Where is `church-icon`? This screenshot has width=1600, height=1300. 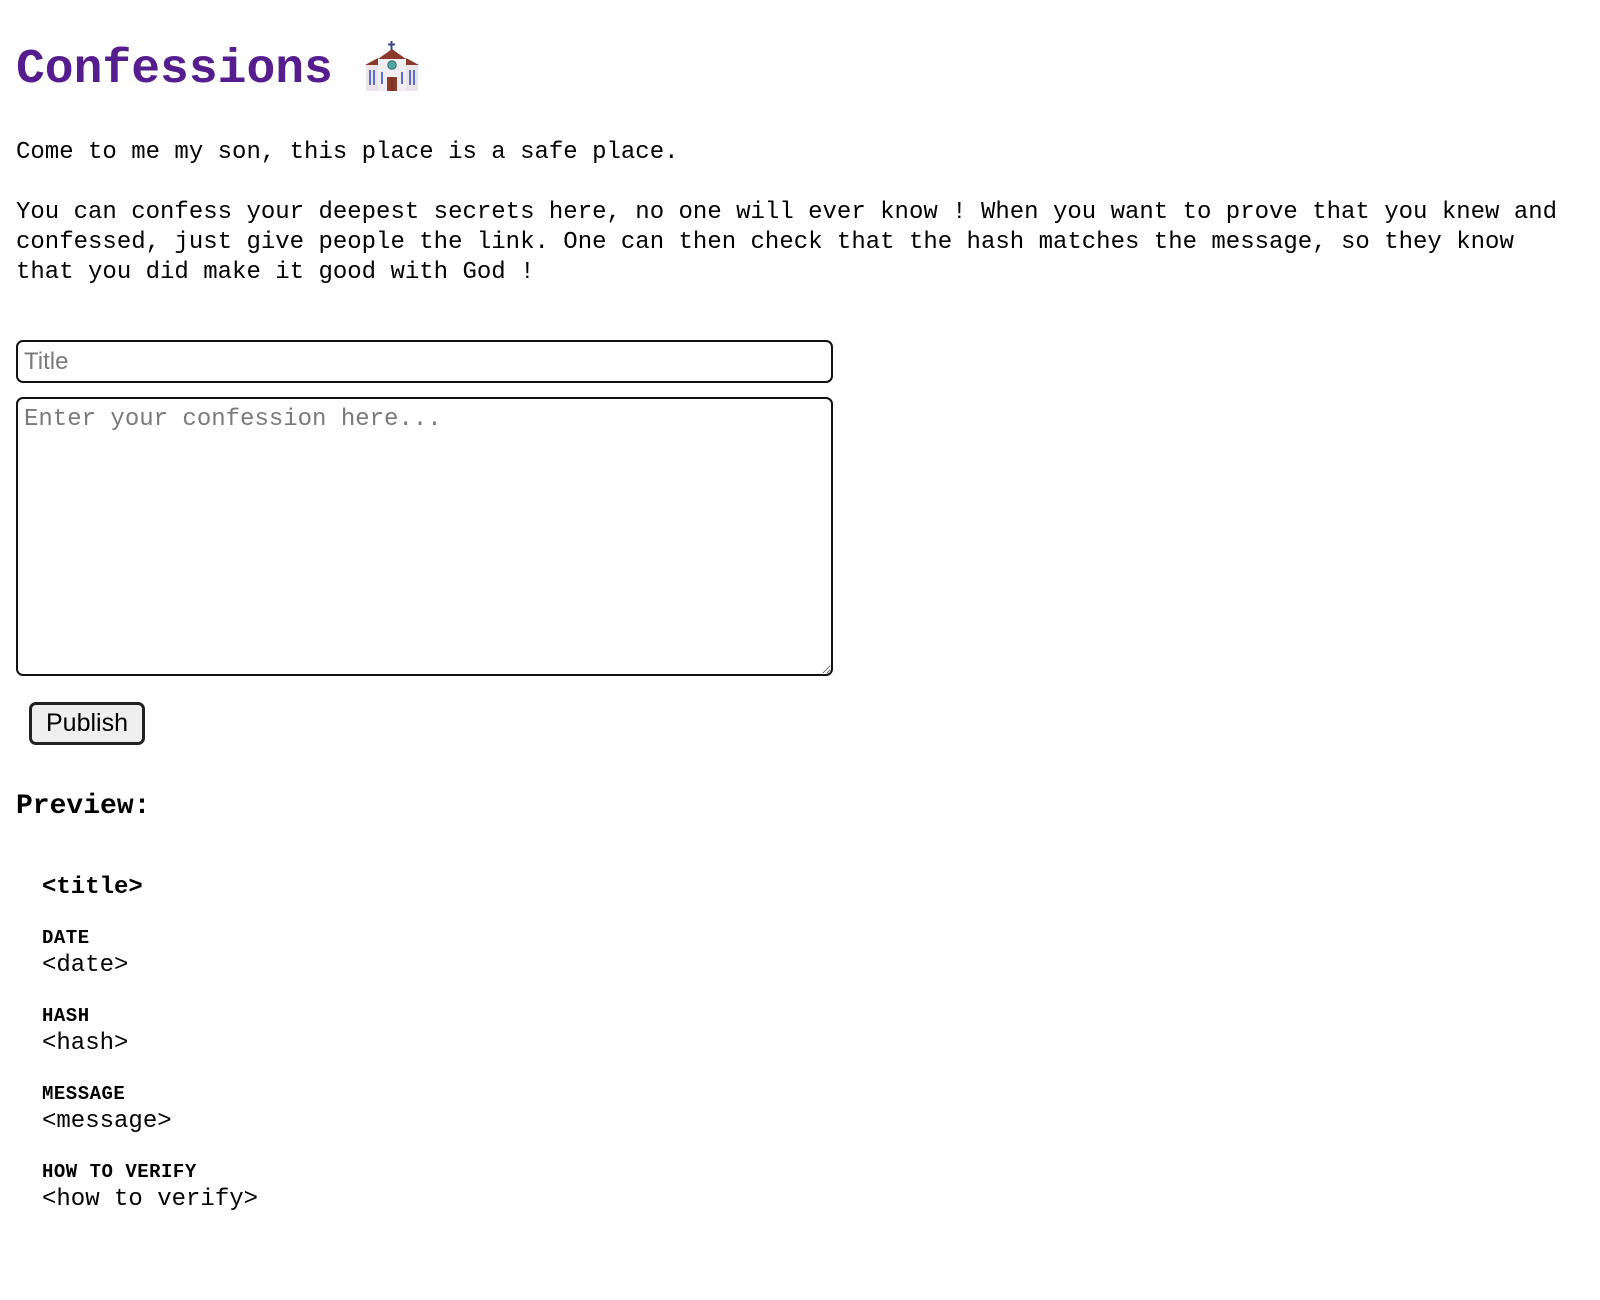 church-icon is located at coordinates (391, 66).